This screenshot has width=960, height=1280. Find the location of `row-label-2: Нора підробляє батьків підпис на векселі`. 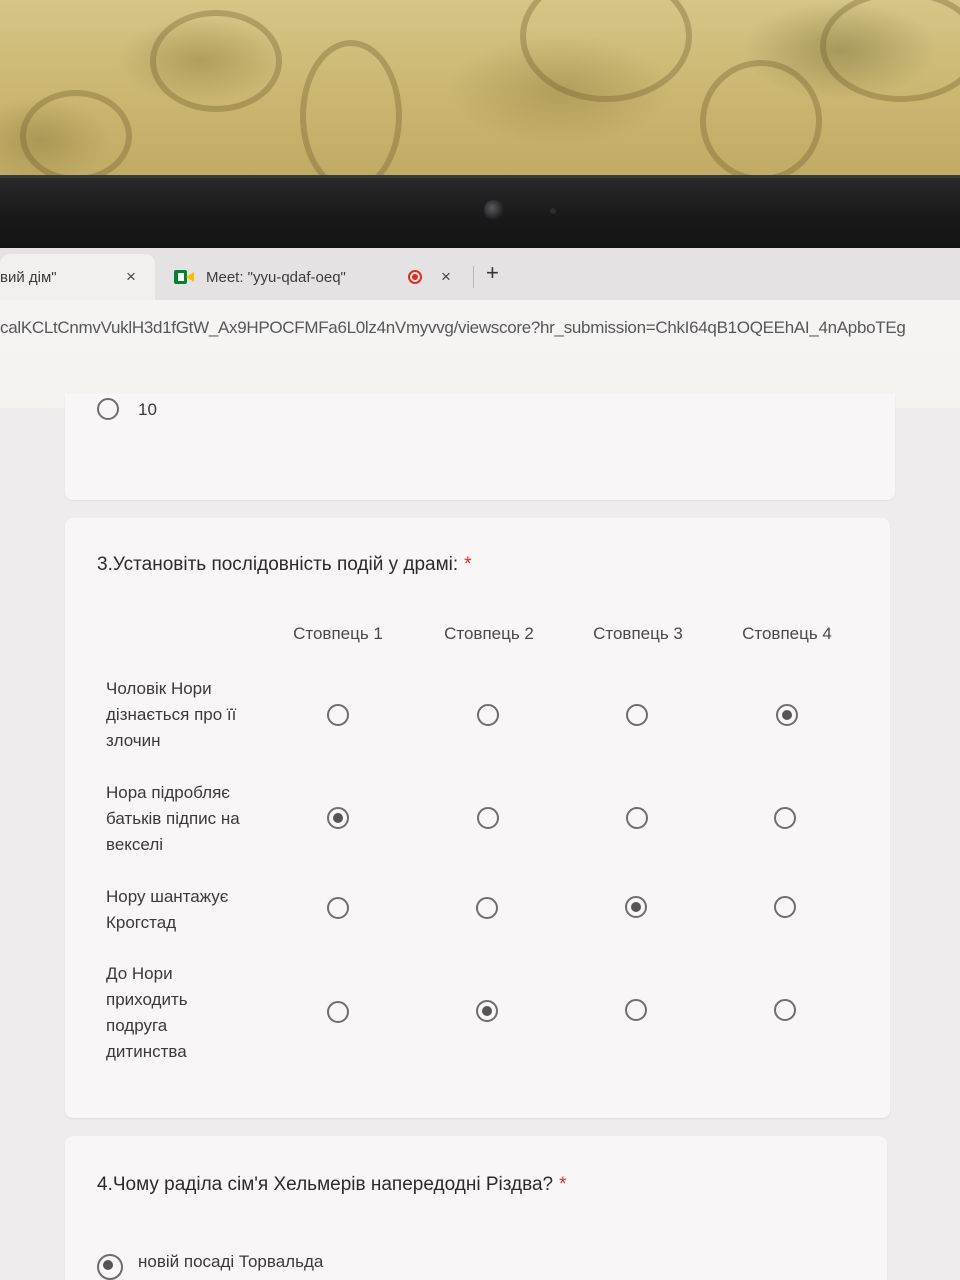

row-label-2: Нора підробляє батьків підпис на векселі is located at coordinates (173, 818).